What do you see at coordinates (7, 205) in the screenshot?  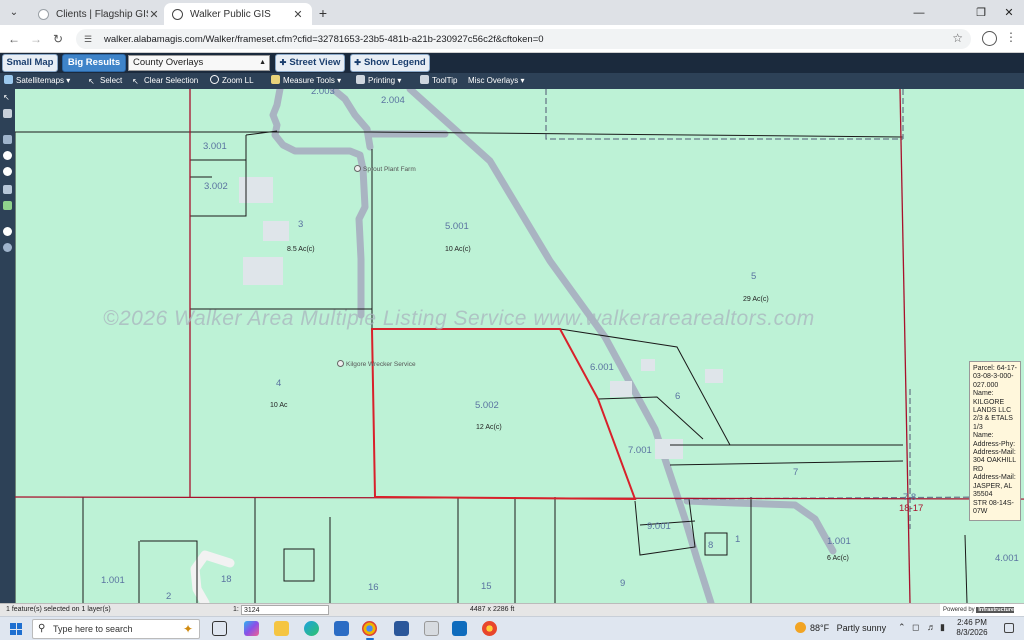 I see `layers-icon` at bounding box center [7, 205].